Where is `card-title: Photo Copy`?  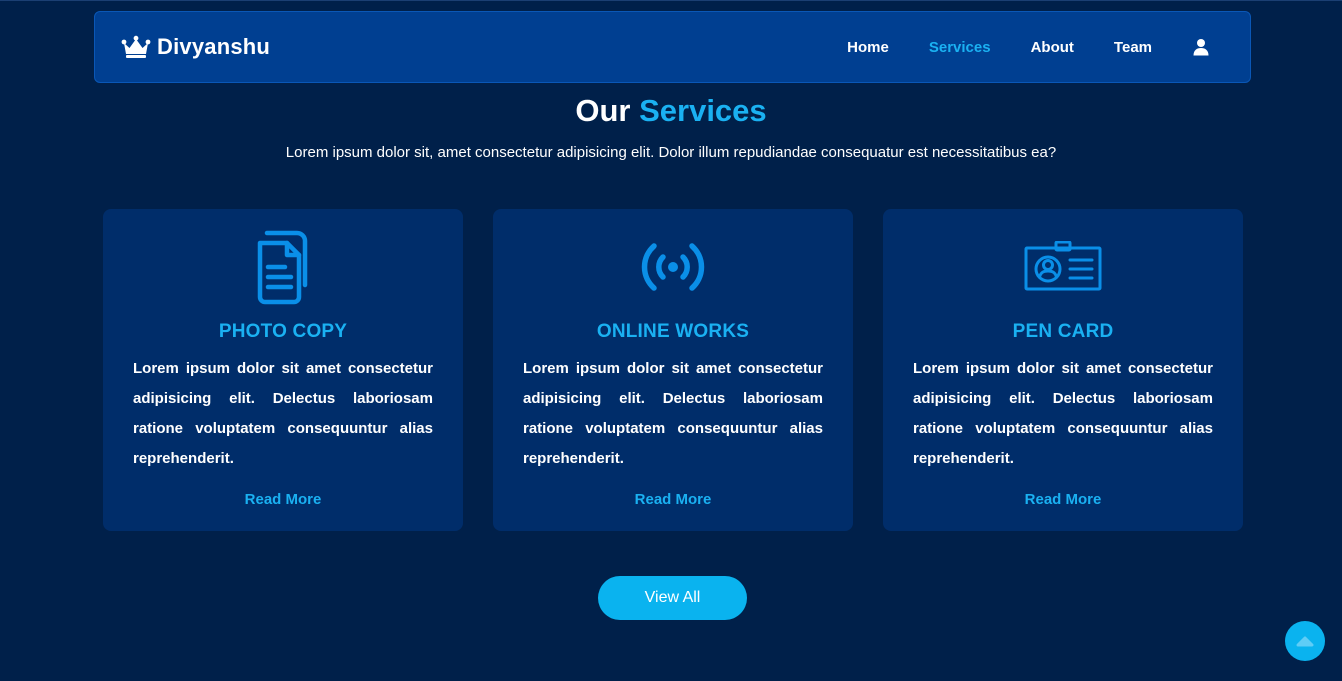
card-title: Photo Copy is located at coordinates (283, 331).